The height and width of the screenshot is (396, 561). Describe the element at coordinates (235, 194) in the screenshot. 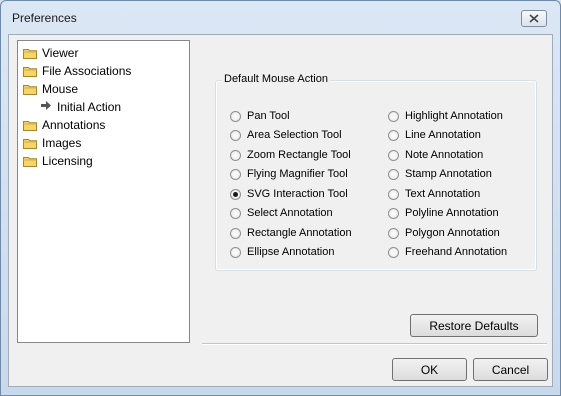

I see `radio-button-selected` at that location.